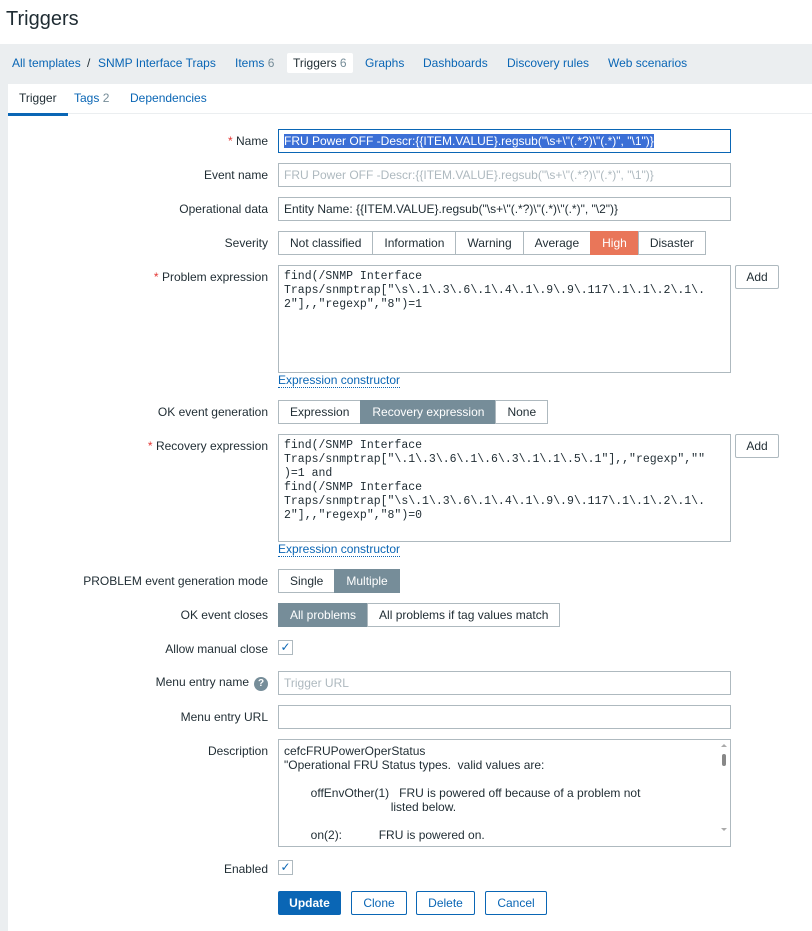  What do you see at coordinates (339, 550) in the screenshot?
I see `recovery-expression-constructor-link: Expression constructor` at bounding box center [339, 550].